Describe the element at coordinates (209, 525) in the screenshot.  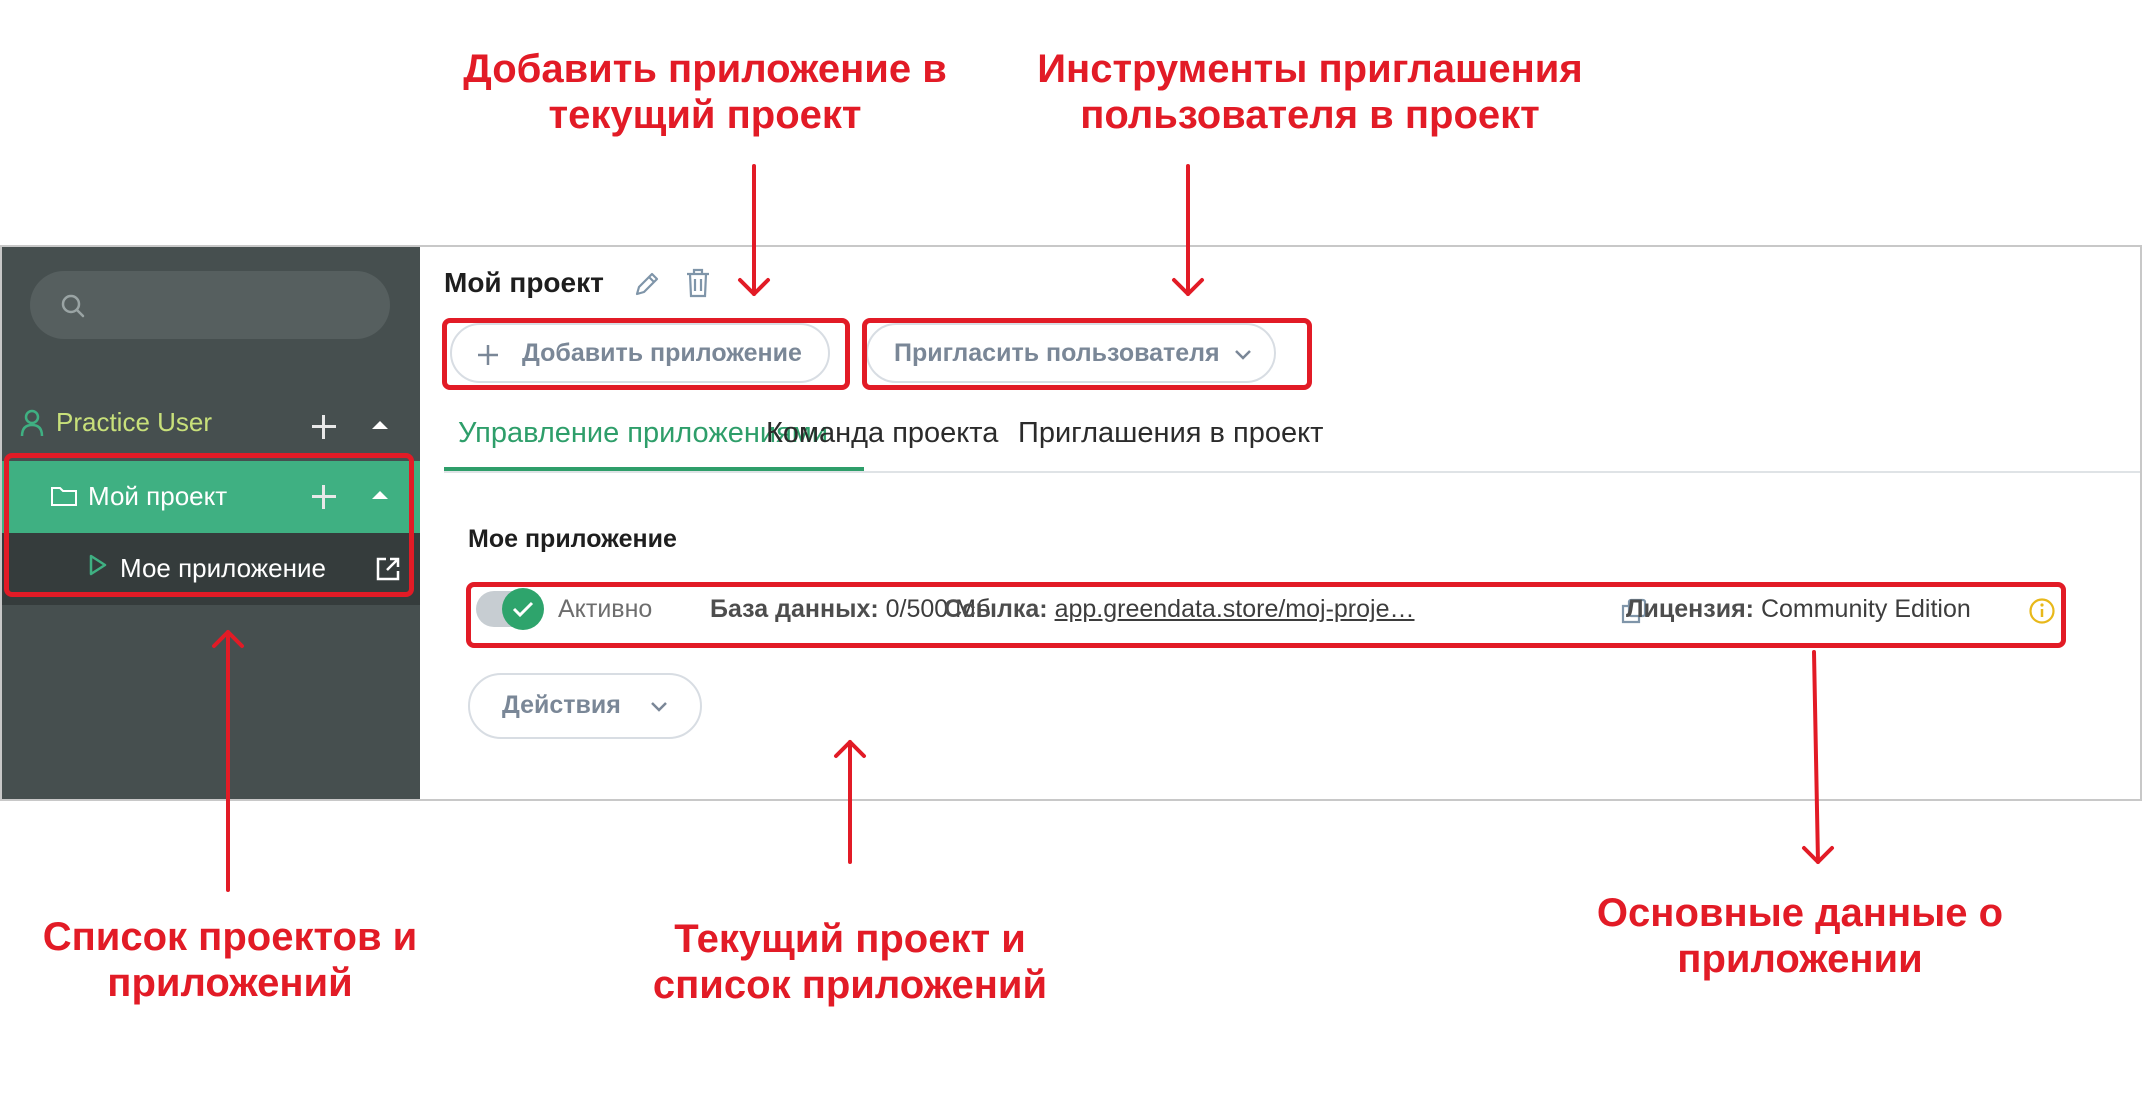
I see `highlight-projects-list` at that location.